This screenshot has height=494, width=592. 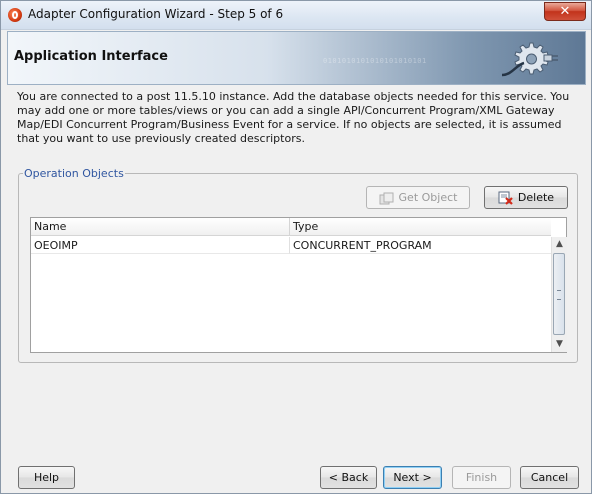 What do you see at coordinates (536, 197) in the screenshot?
I see `delete-label: Delete` at bounding box center [536, 197].